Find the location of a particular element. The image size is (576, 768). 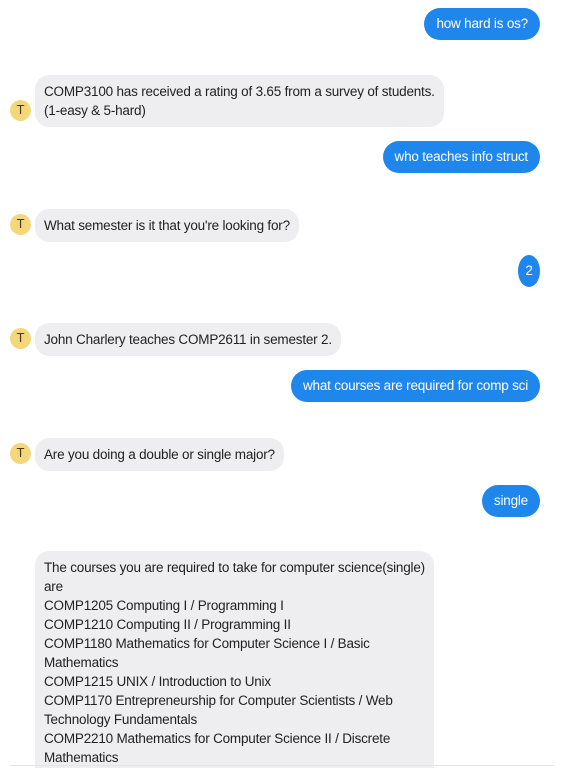

user-message-bubble: 2 is located at coordinates (529, 271).